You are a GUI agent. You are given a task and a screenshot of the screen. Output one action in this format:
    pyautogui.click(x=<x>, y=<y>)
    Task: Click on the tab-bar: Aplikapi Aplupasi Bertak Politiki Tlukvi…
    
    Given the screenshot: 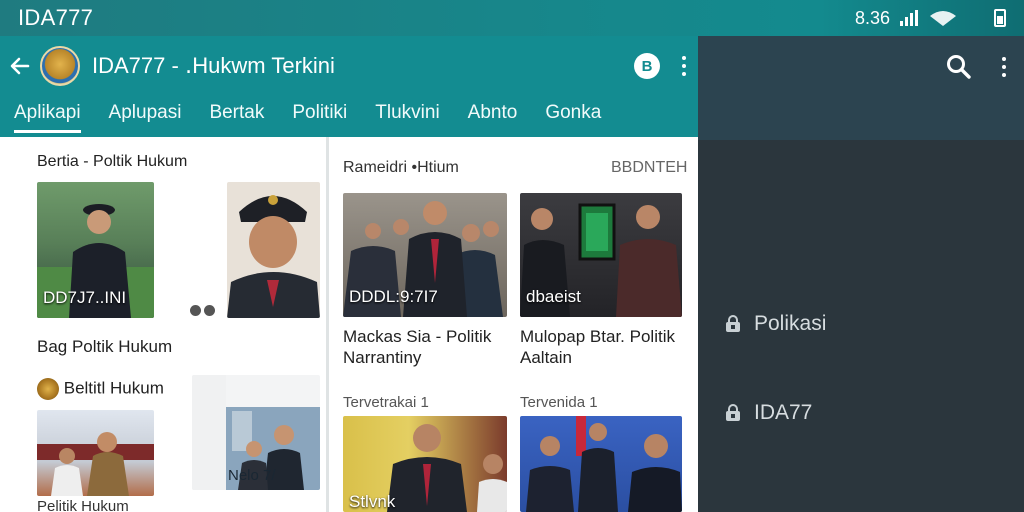 What is the action you would take?
    pyautogui.click(x=349, y=116)
    